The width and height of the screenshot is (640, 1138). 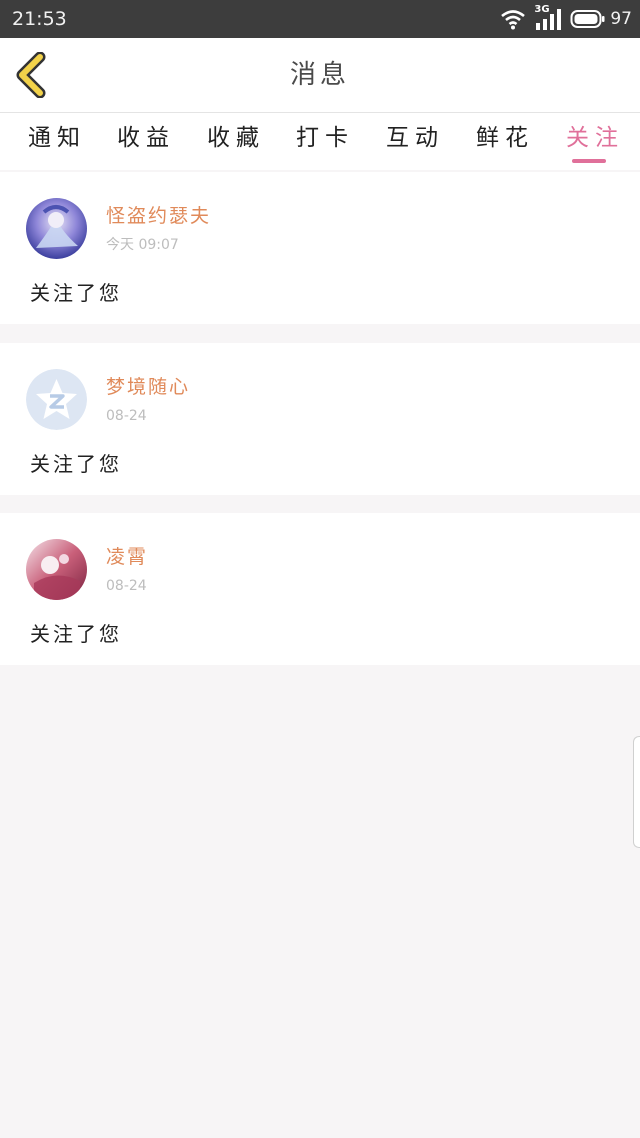 I want to click on tab-bar: 通知 收益 收藏 打卡 互动 鲜花 关注, so click(x=320, y=141).